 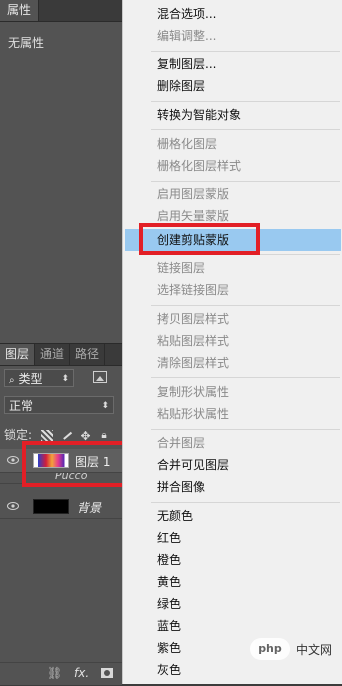 What do you see at coordinates (181, 268) in the screenshot?
I see `menu-item-link-layers: 链接图层` at bounding box center [181, 268].